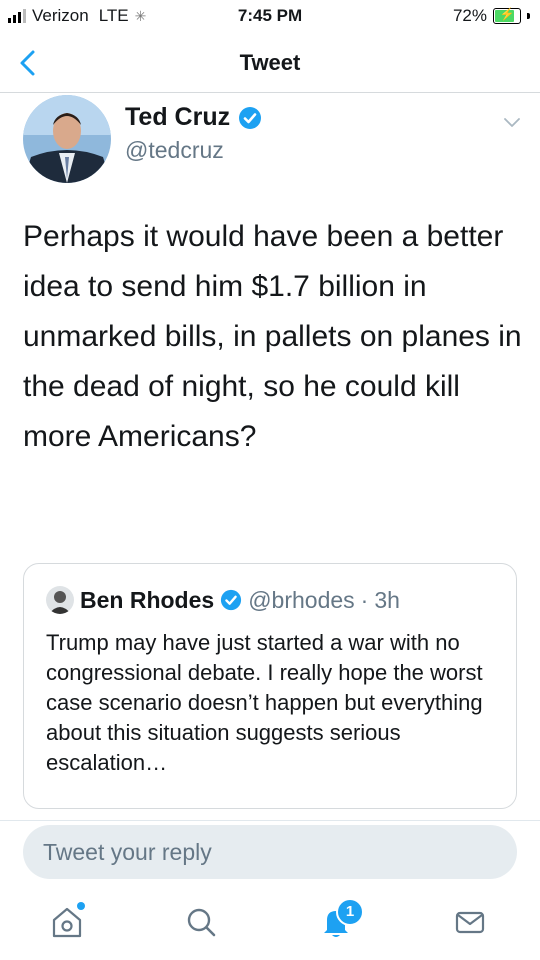 Image resolution: width=540 pixels, height=960 pixels. I want to click on divider, so click(270, 820).